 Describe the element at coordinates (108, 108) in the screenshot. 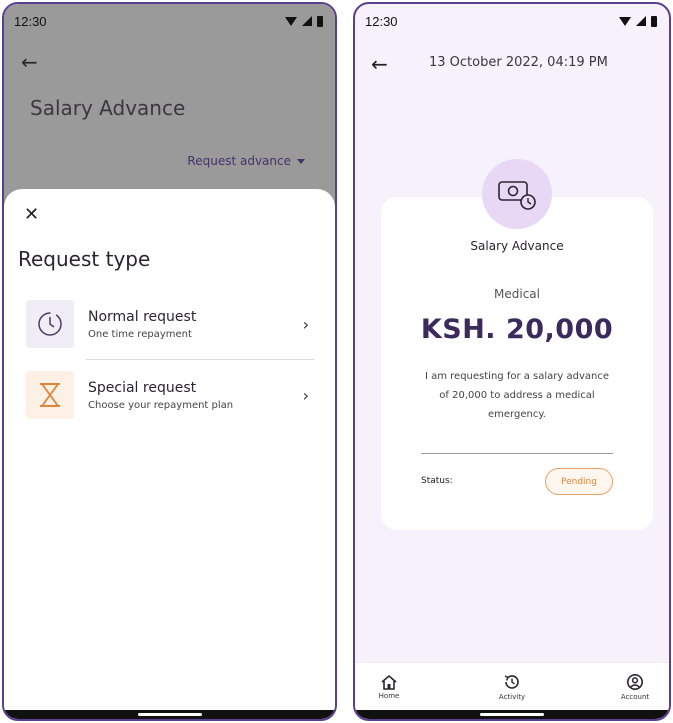

I see `page-title: Salary Advance` at that location.